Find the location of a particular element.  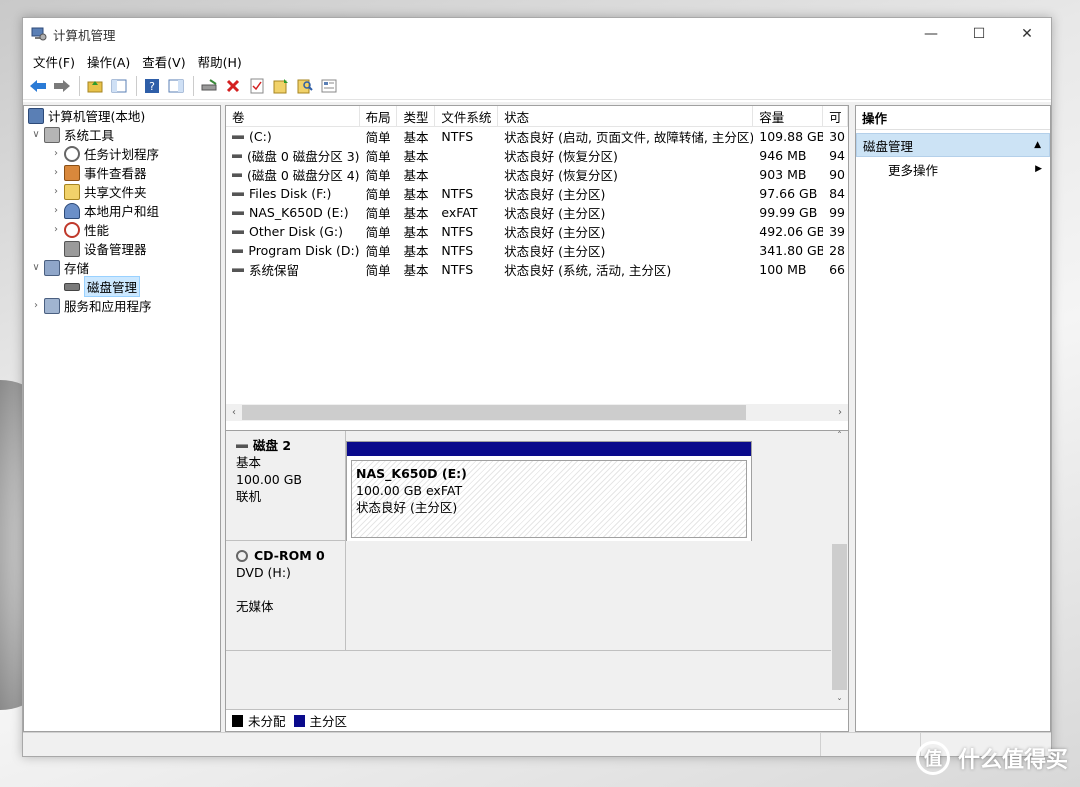

show-hide-tree-button is located at coordinates (119, 86).